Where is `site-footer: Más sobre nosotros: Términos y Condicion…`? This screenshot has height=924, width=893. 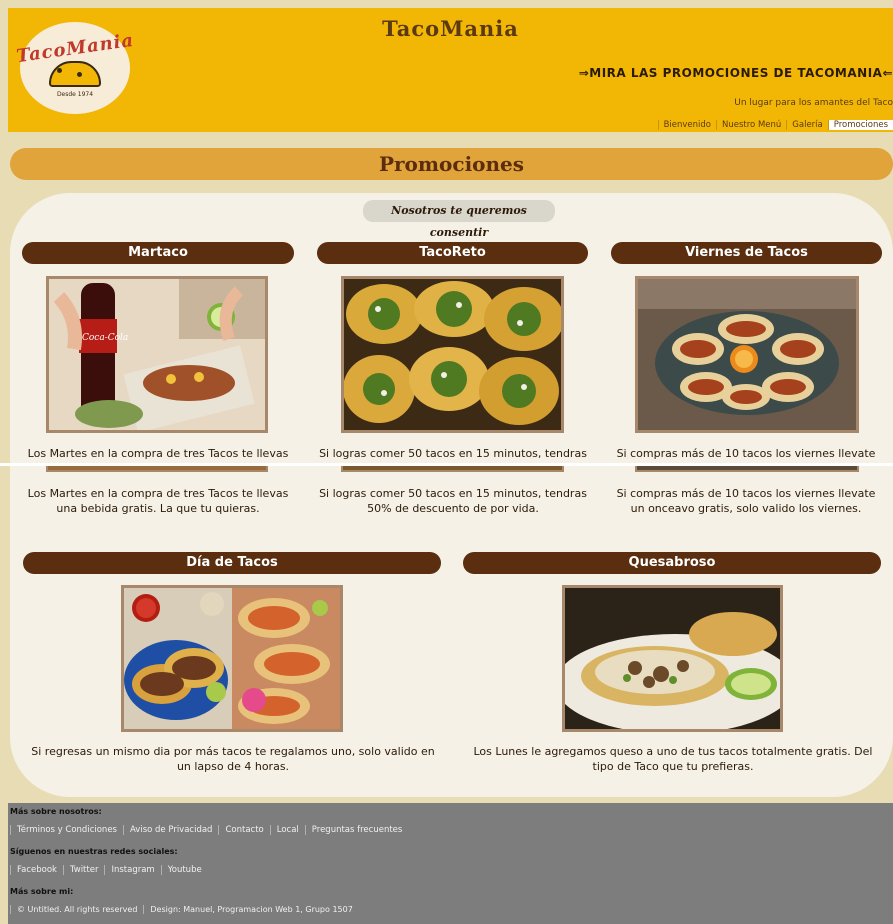 site-footer: Más sobre nosotros: Términos y Condicion… is located at coordinates (450, 863).